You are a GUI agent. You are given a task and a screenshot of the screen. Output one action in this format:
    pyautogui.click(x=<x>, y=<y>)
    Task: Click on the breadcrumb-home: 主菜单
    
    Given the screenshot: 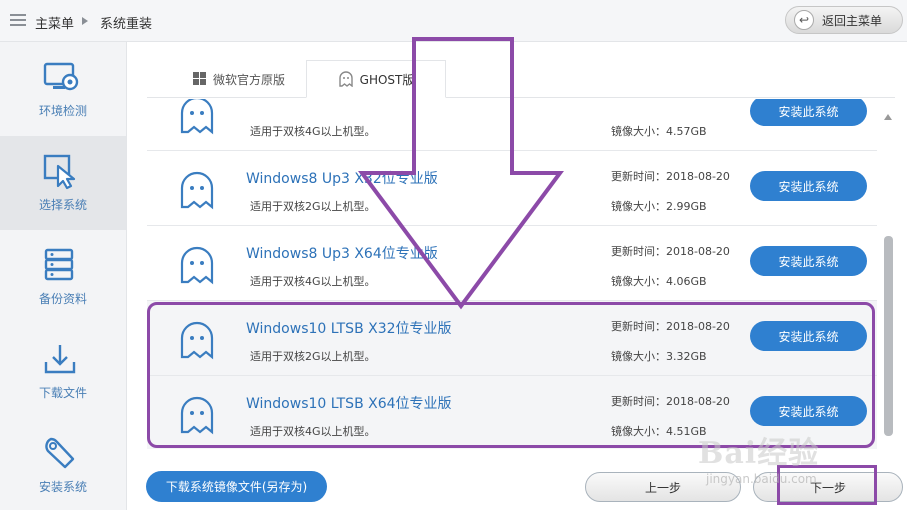 What is the action you would take?
    pyautogui.click(x=54, y=22)
    